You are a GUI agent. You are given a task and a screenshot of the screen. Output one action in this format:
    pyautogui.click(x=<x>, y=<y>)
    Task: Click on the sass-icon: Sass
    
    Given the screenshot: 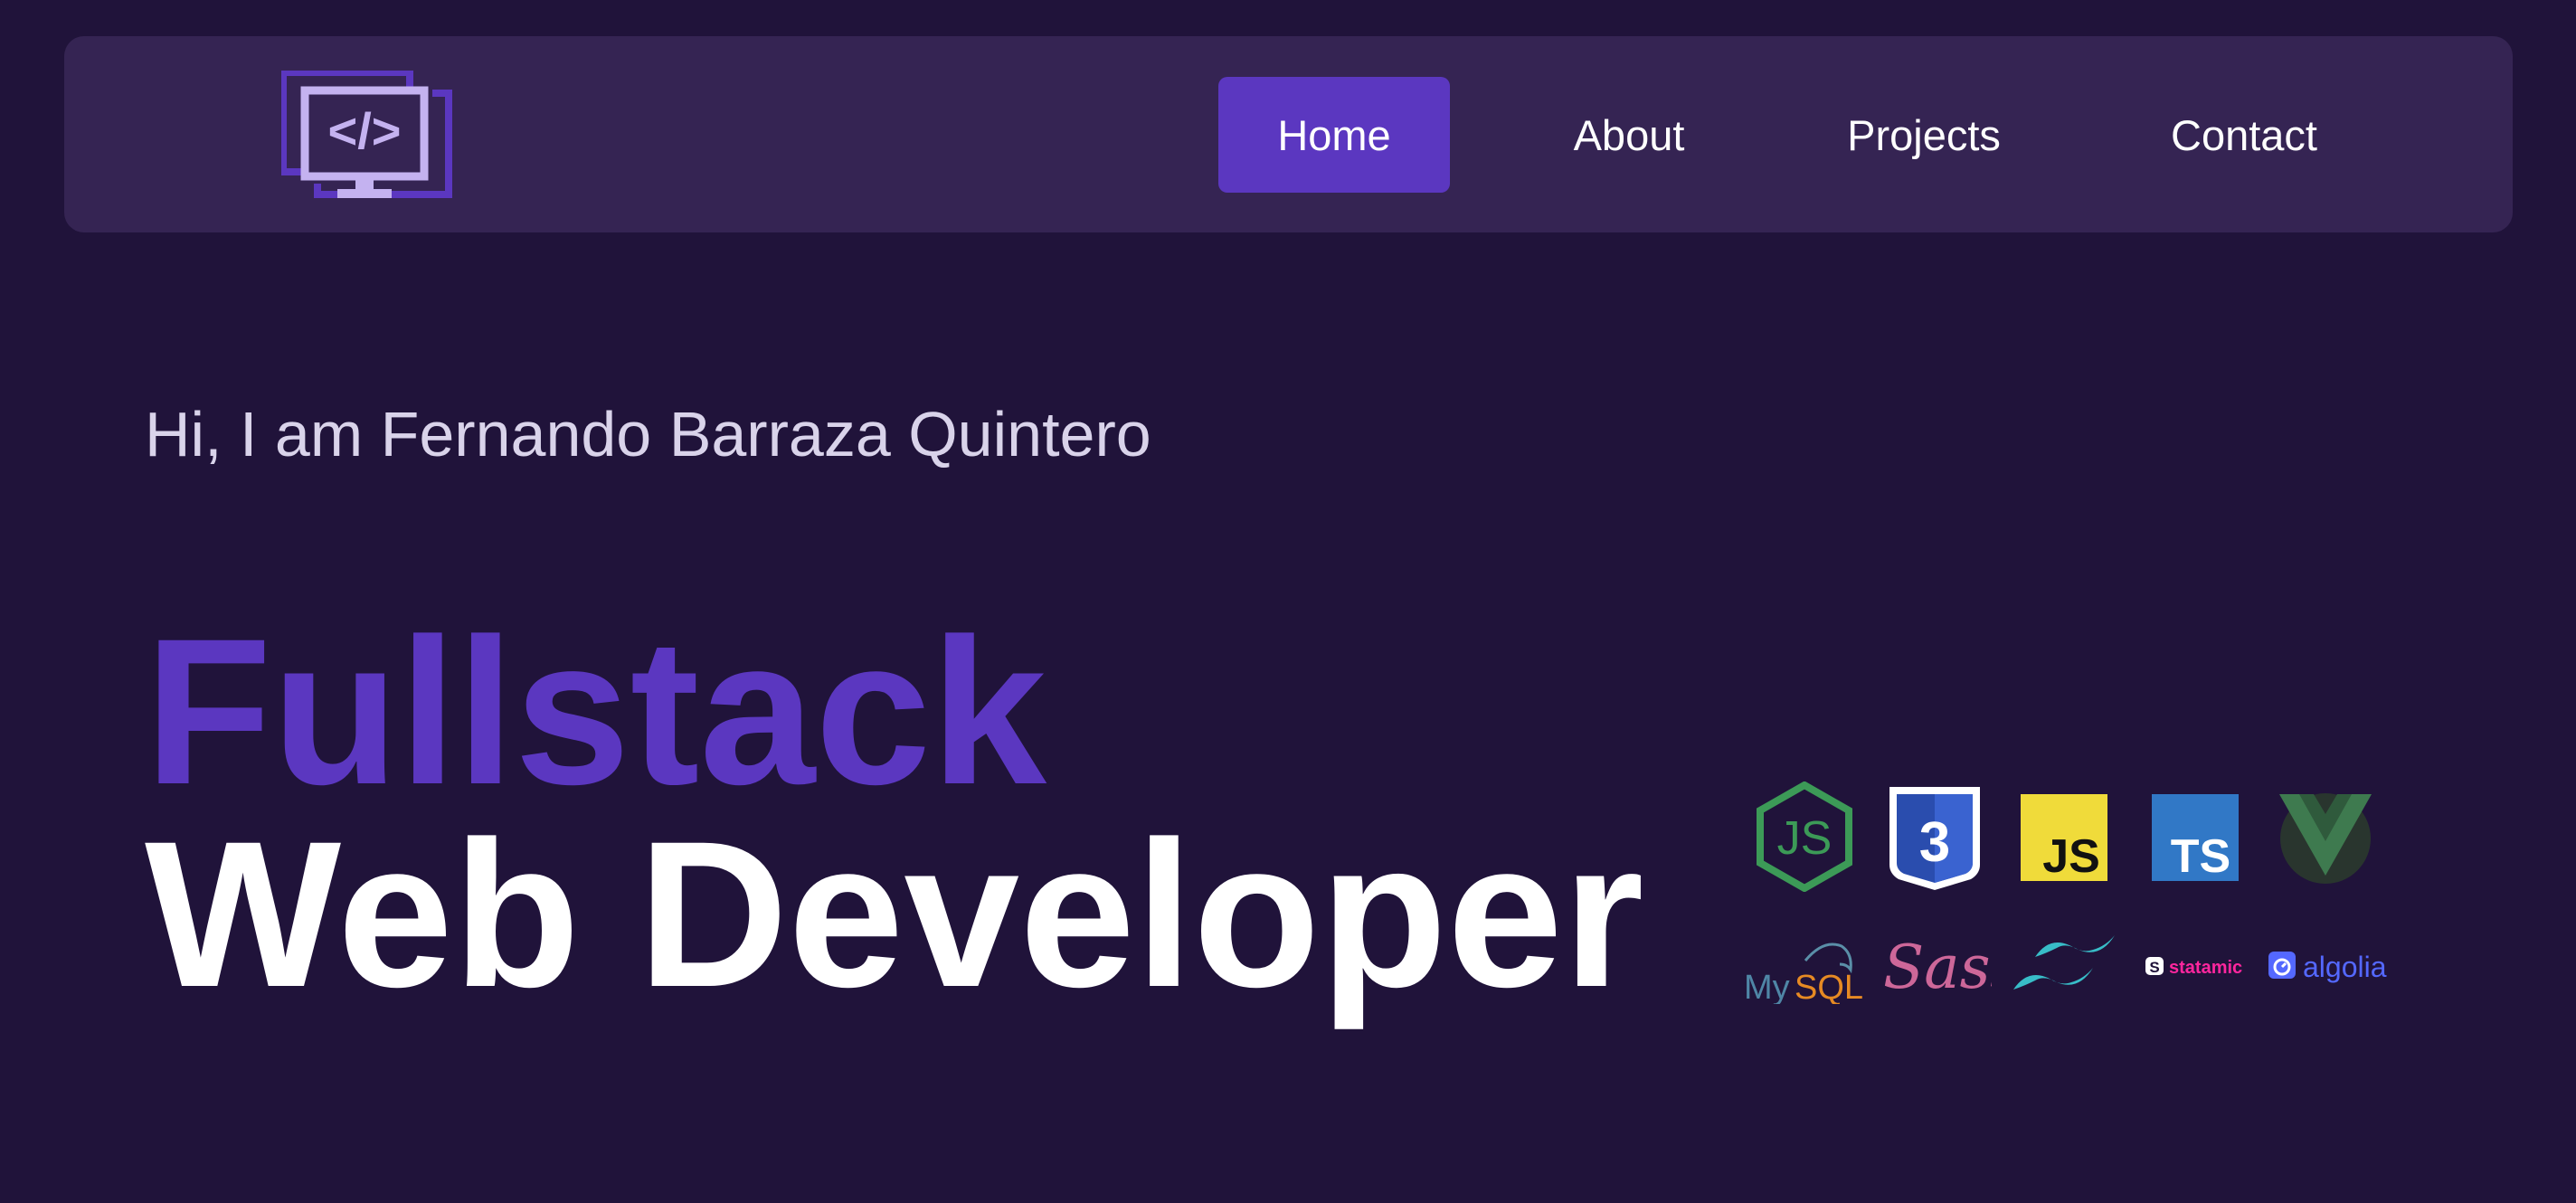 What is the action you would take?
    pyautogui.click(x=1937, y=967)
    